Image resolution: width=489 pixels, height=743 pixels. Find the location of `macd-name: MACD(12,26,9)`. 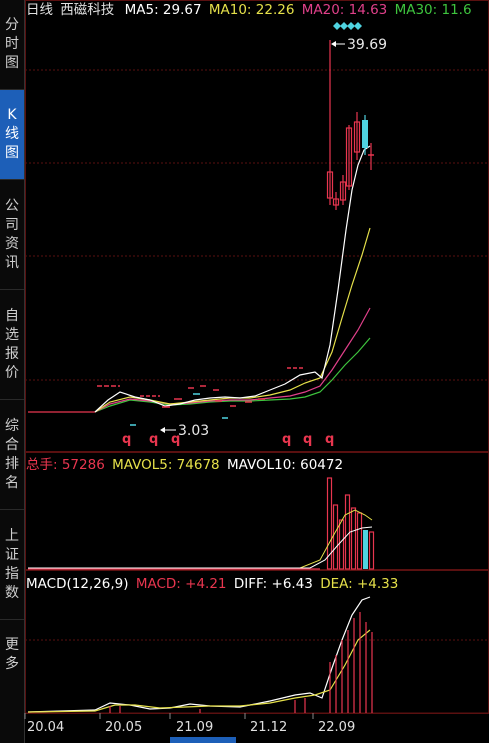

macd-name: MACD(12,26,9) is located at coordinates (77, 584).